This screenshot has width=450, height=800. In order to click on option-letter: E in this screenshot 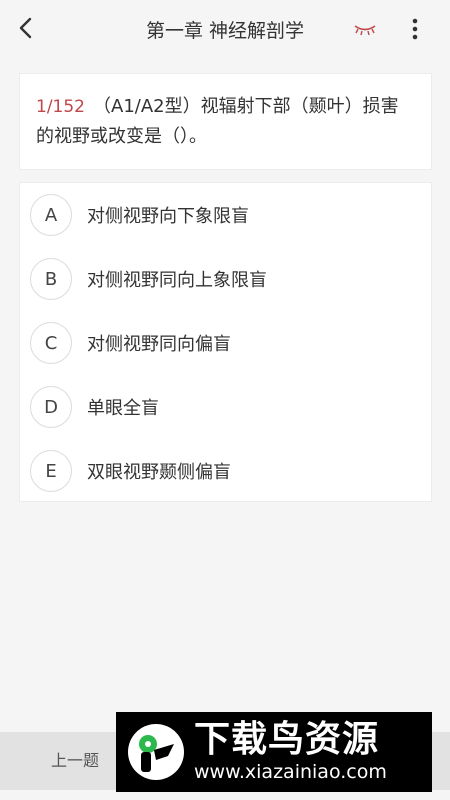, I will do `click(51, 471)`.